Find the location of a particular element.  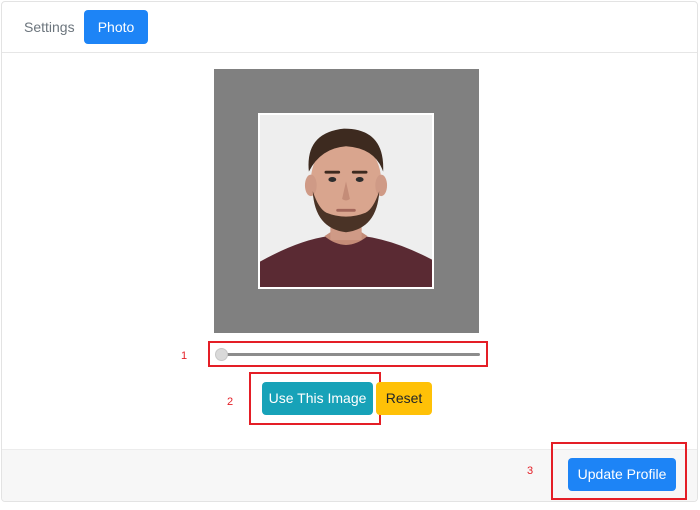

zoom-slider-track is located at coordinates (349, 354).